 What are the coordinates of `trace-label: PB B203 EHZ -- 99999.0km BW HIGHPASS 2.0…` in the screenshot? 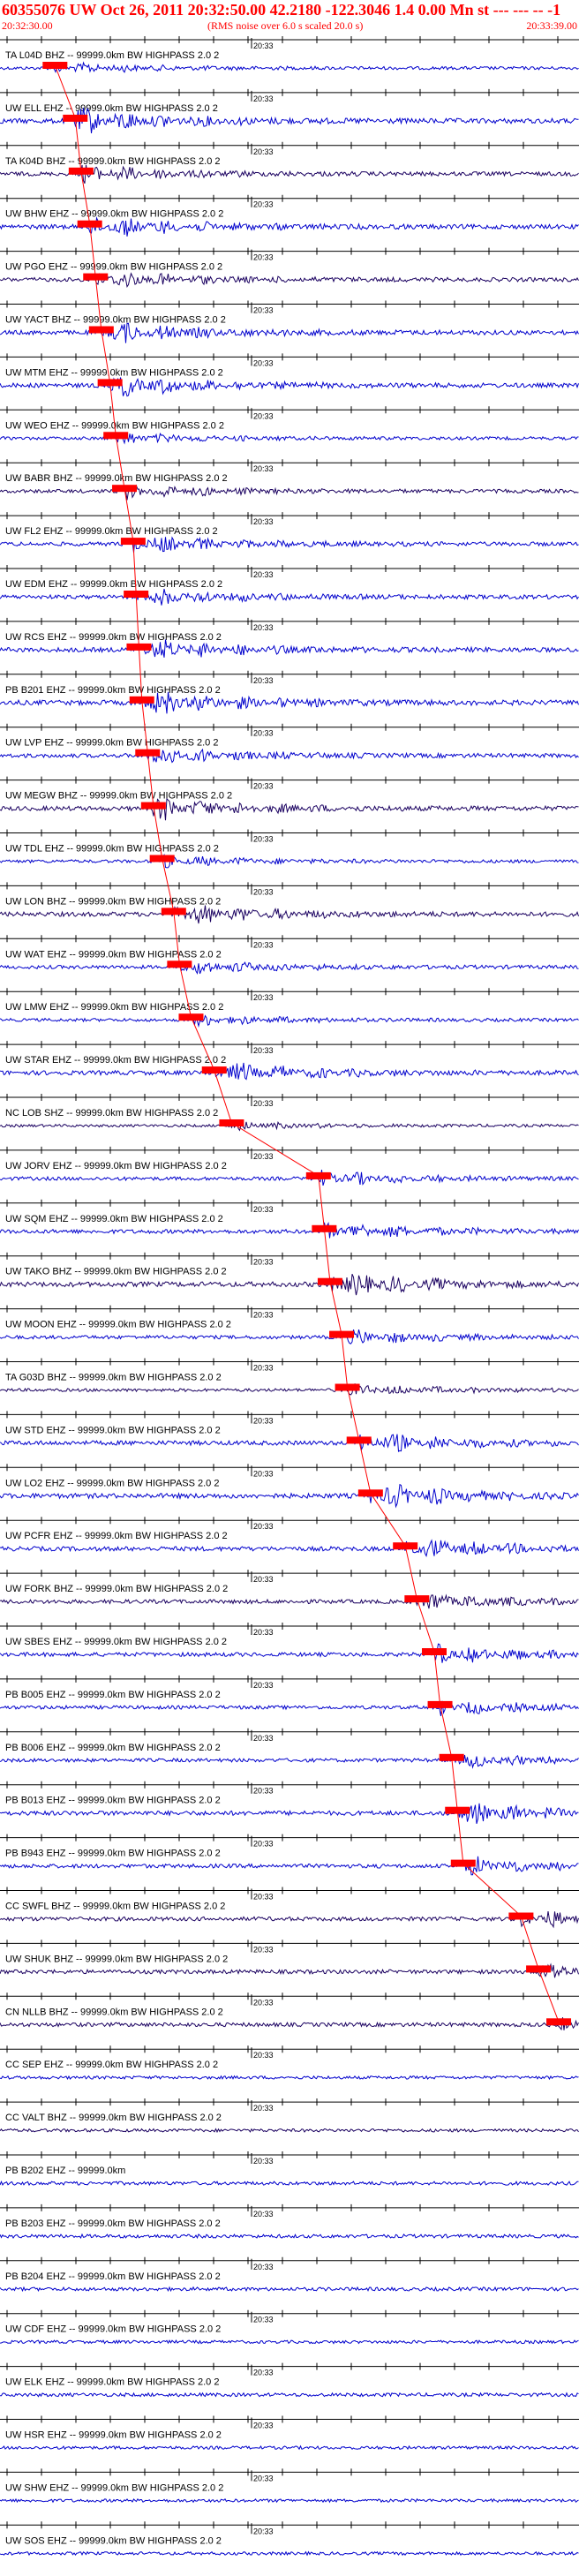 It's located at (113, 2224).